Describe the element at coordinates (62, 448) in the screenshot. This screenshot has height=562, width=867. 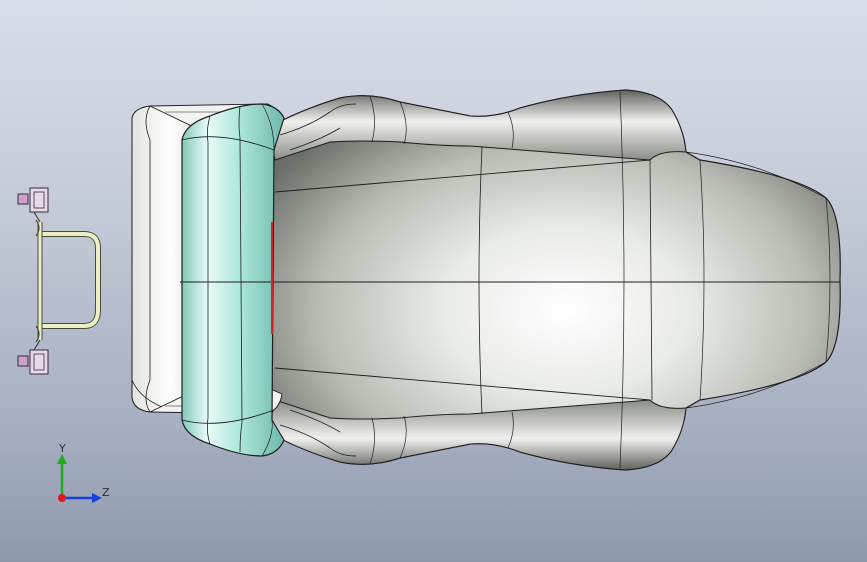
I see `y-axis-label: Y` at that location.